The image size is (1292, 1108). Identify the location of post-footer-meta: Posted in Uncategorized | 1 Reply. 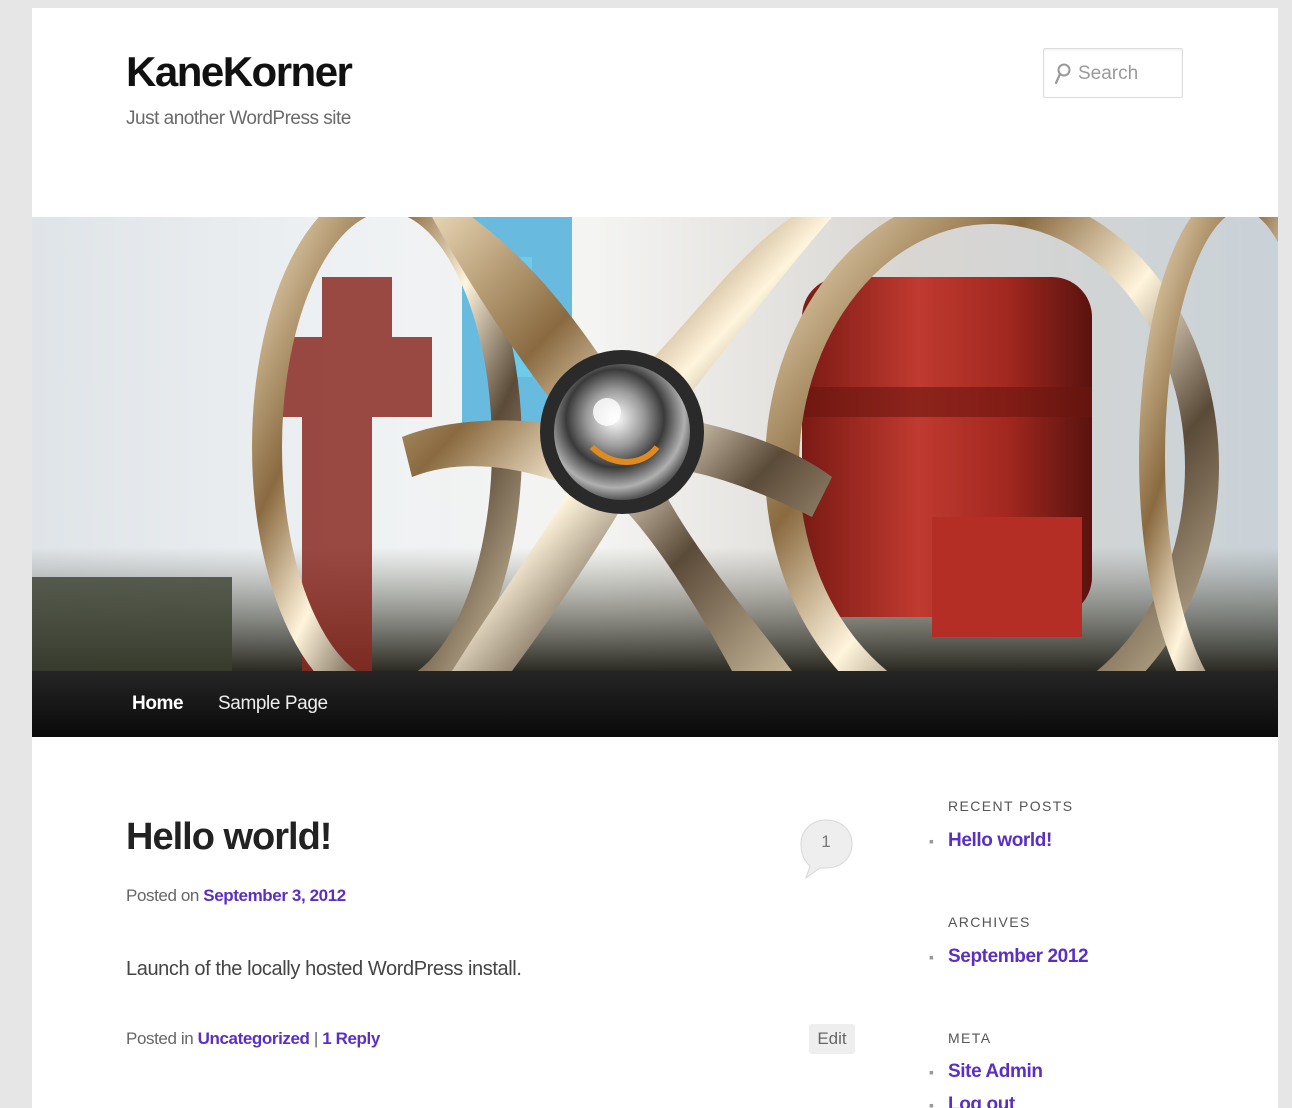
(253, 1039).